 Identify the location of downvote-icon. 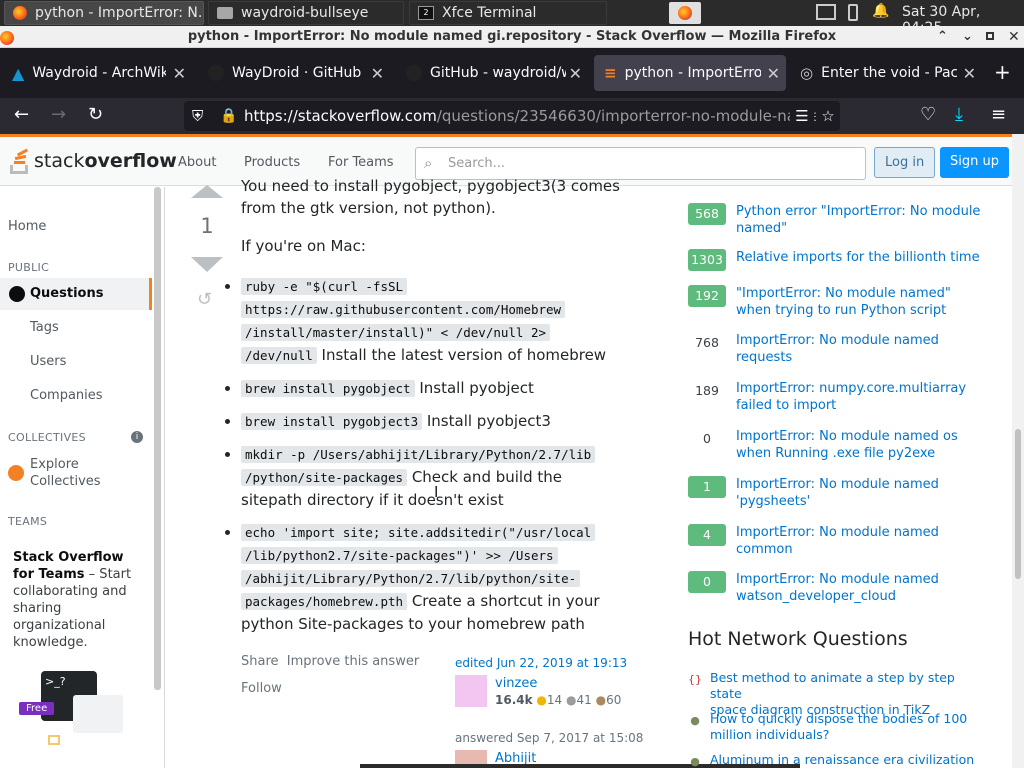
(207, 264).